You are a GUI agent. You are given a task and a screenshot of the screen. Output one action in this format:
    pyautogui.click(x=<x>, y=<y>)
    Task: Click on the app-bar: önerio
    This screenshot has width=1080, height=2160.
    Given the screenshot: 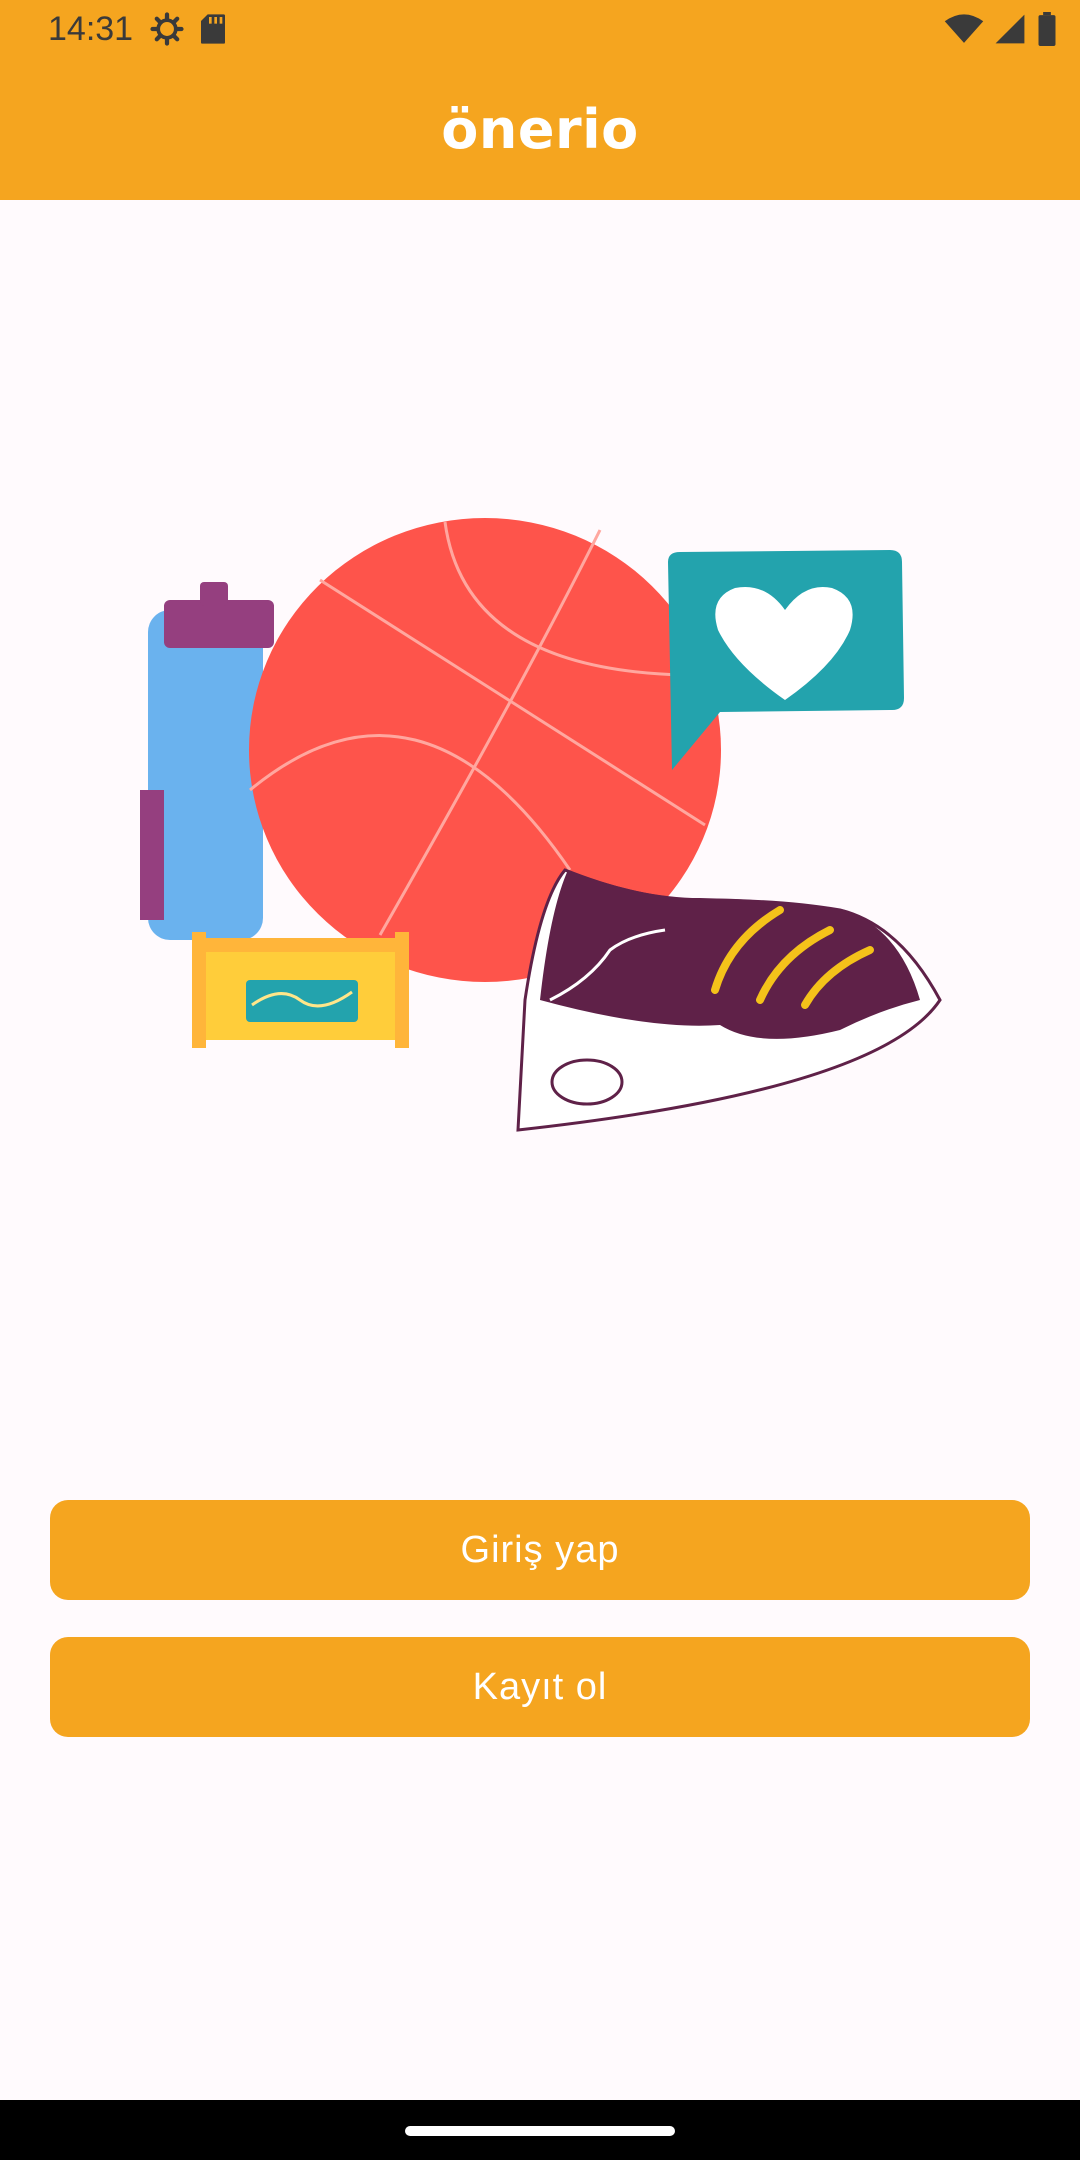 What is the action you would take?
    pyautogui.click(x=540, y=129)
    